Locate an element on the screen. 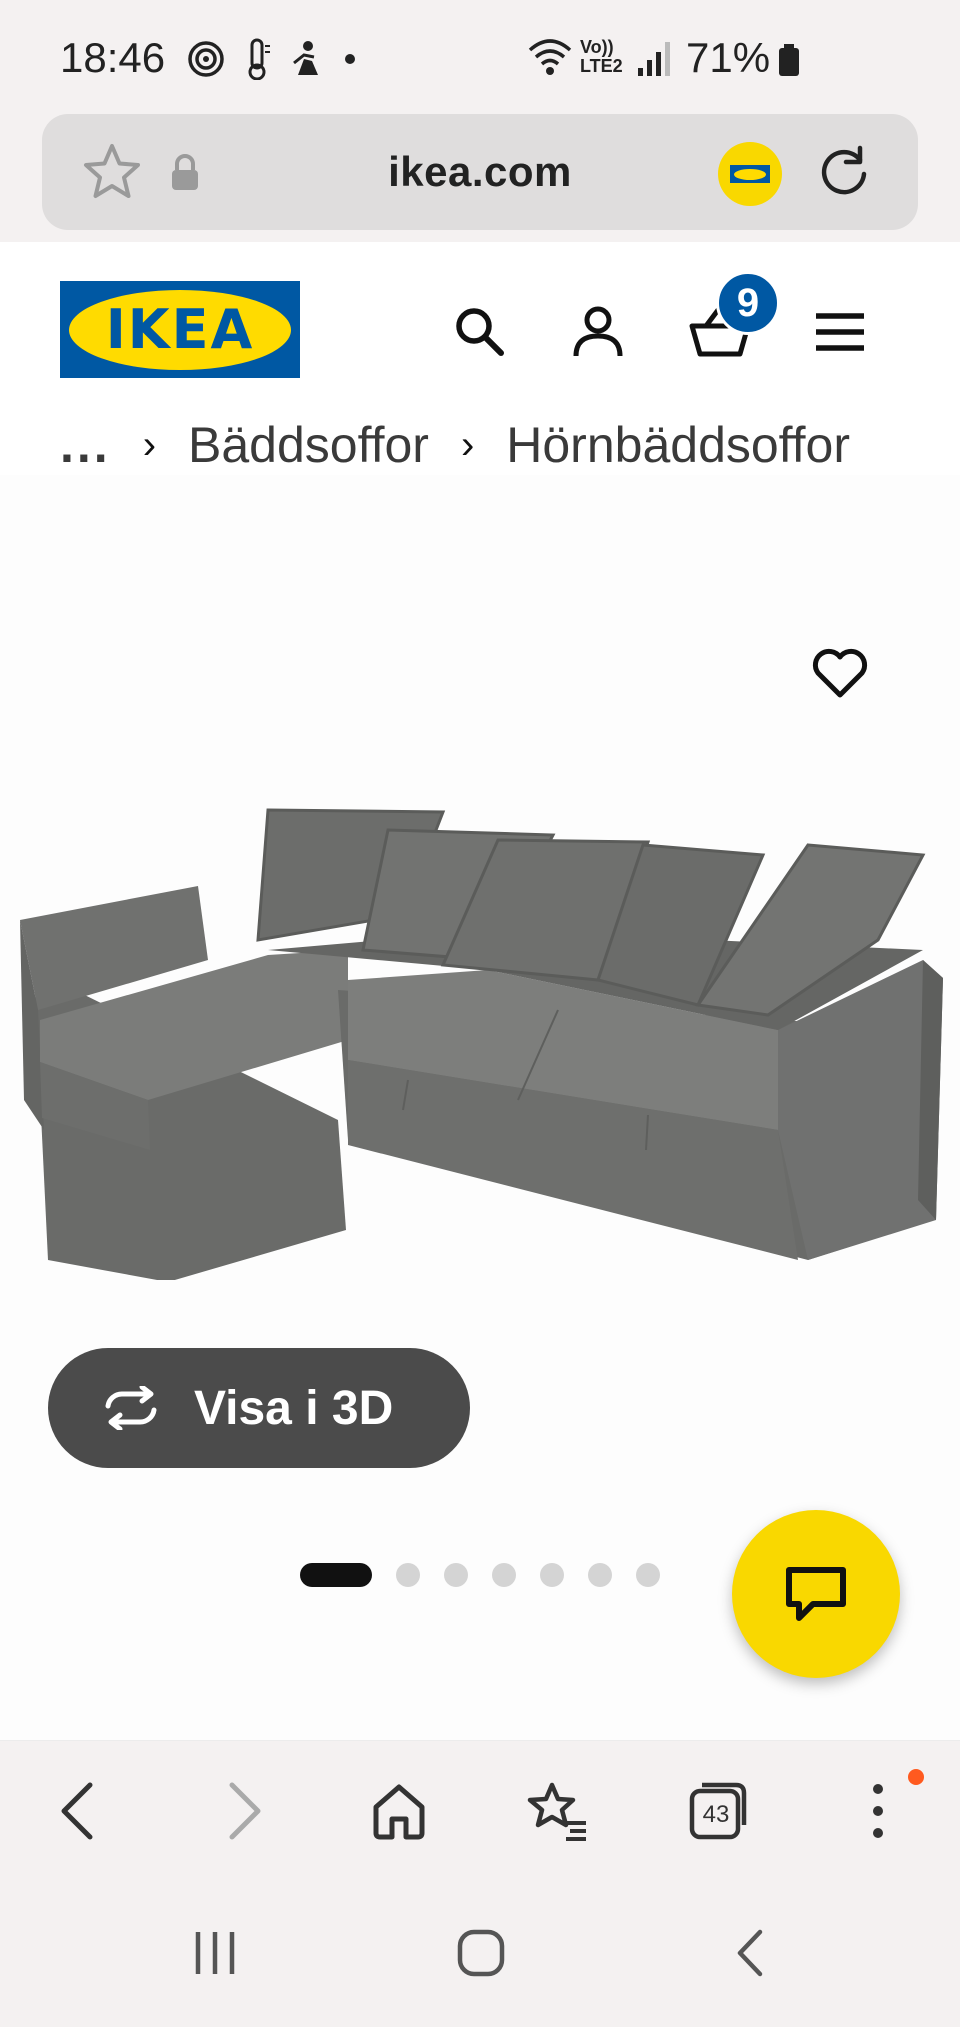 The width and height of the screenshot is (960, 2027). logo-text: IKEA is located at coordinates (180, 329).